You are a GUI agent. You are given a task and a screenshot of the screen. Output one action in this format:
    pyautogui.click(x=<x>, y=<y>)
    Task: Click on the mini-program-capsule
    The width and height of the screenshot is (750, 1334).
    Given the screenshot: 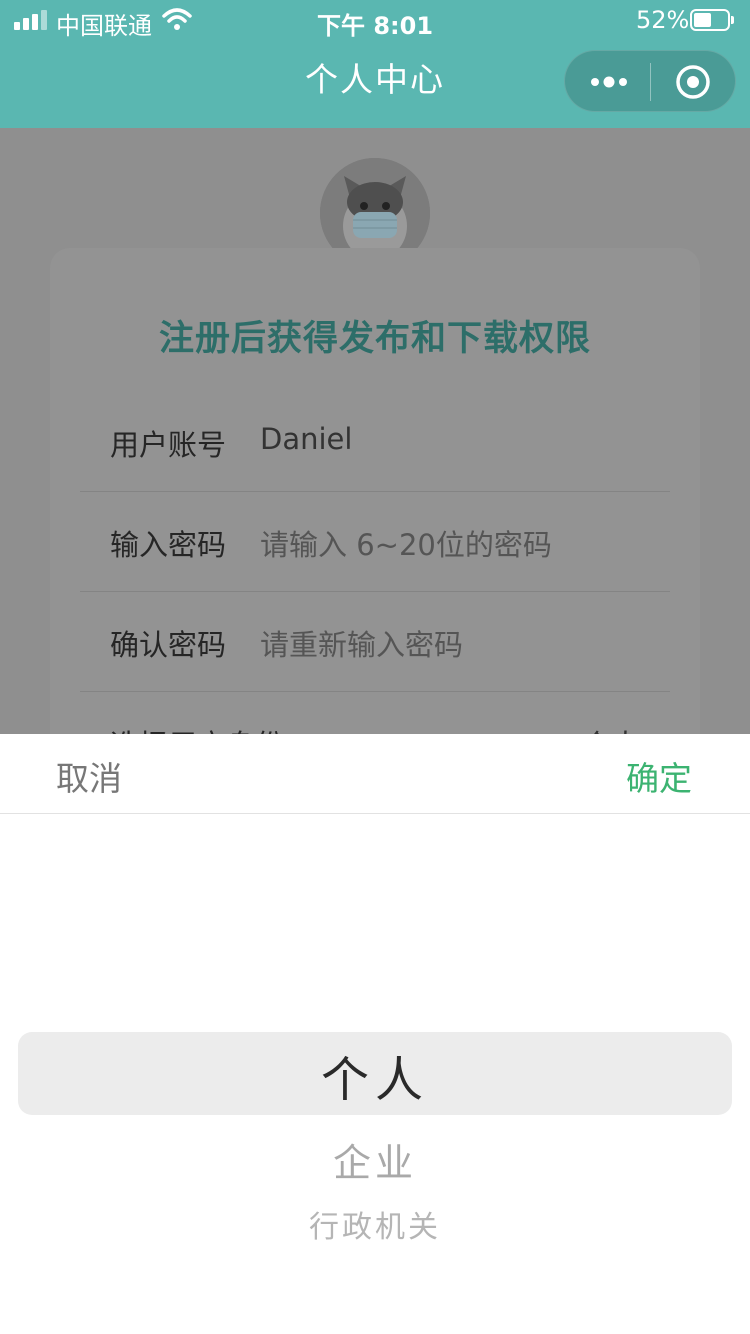 What is the action you would take?
    pyautogui.click(x=650, y=81)
    